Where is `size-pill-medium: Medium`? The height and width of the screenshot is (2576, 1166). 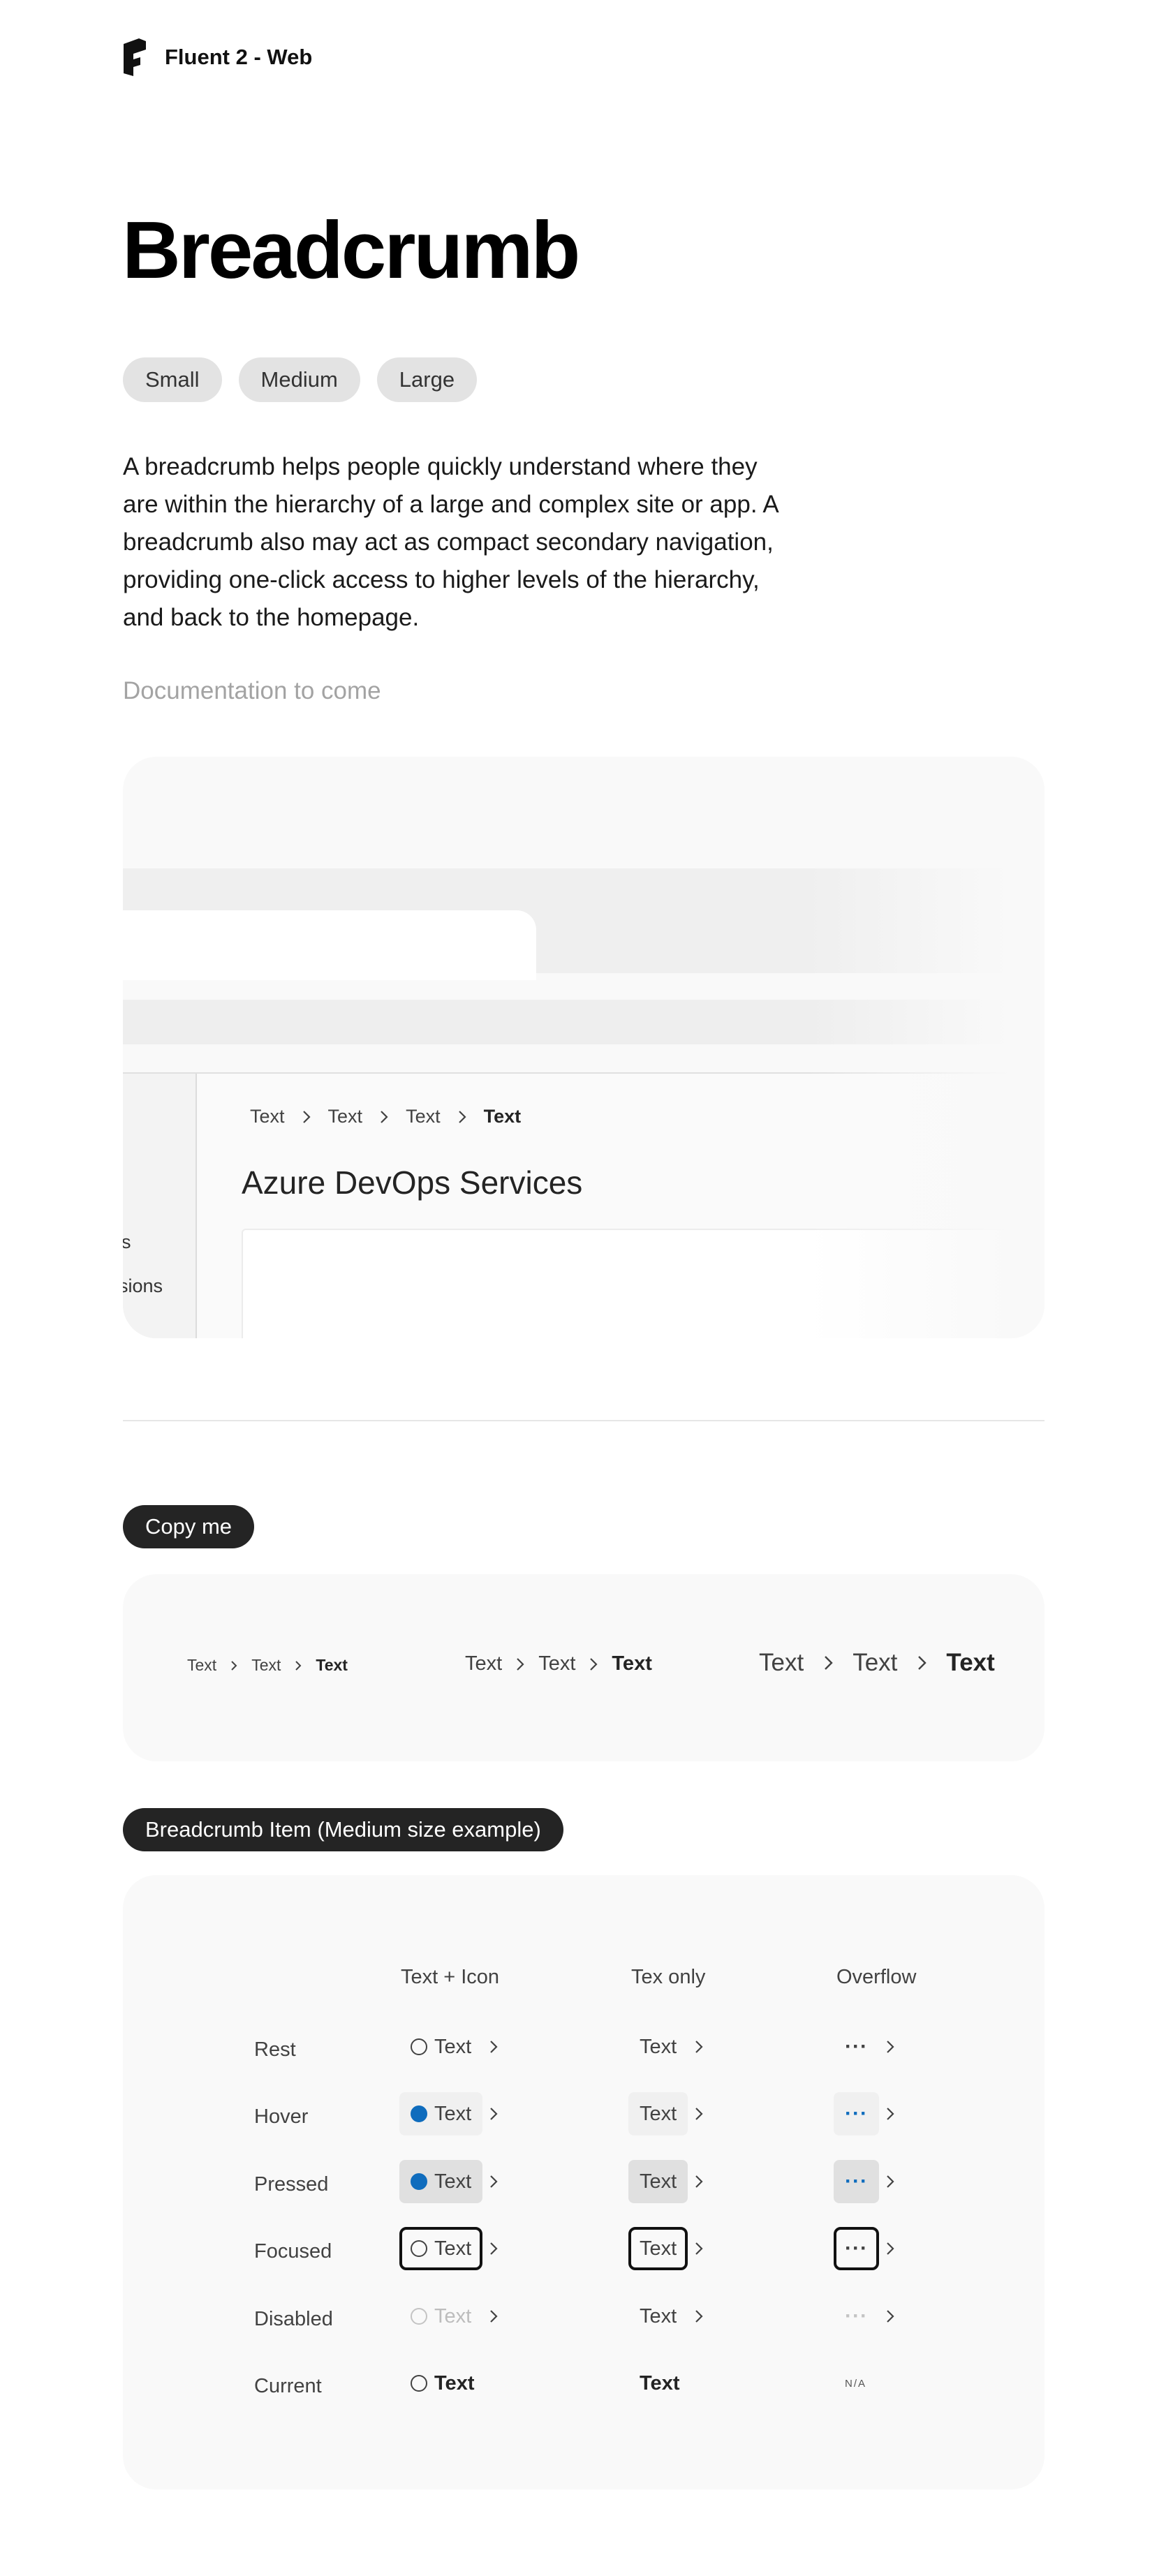
size-pill-medium: Medium is located at coordinates (299, 379).